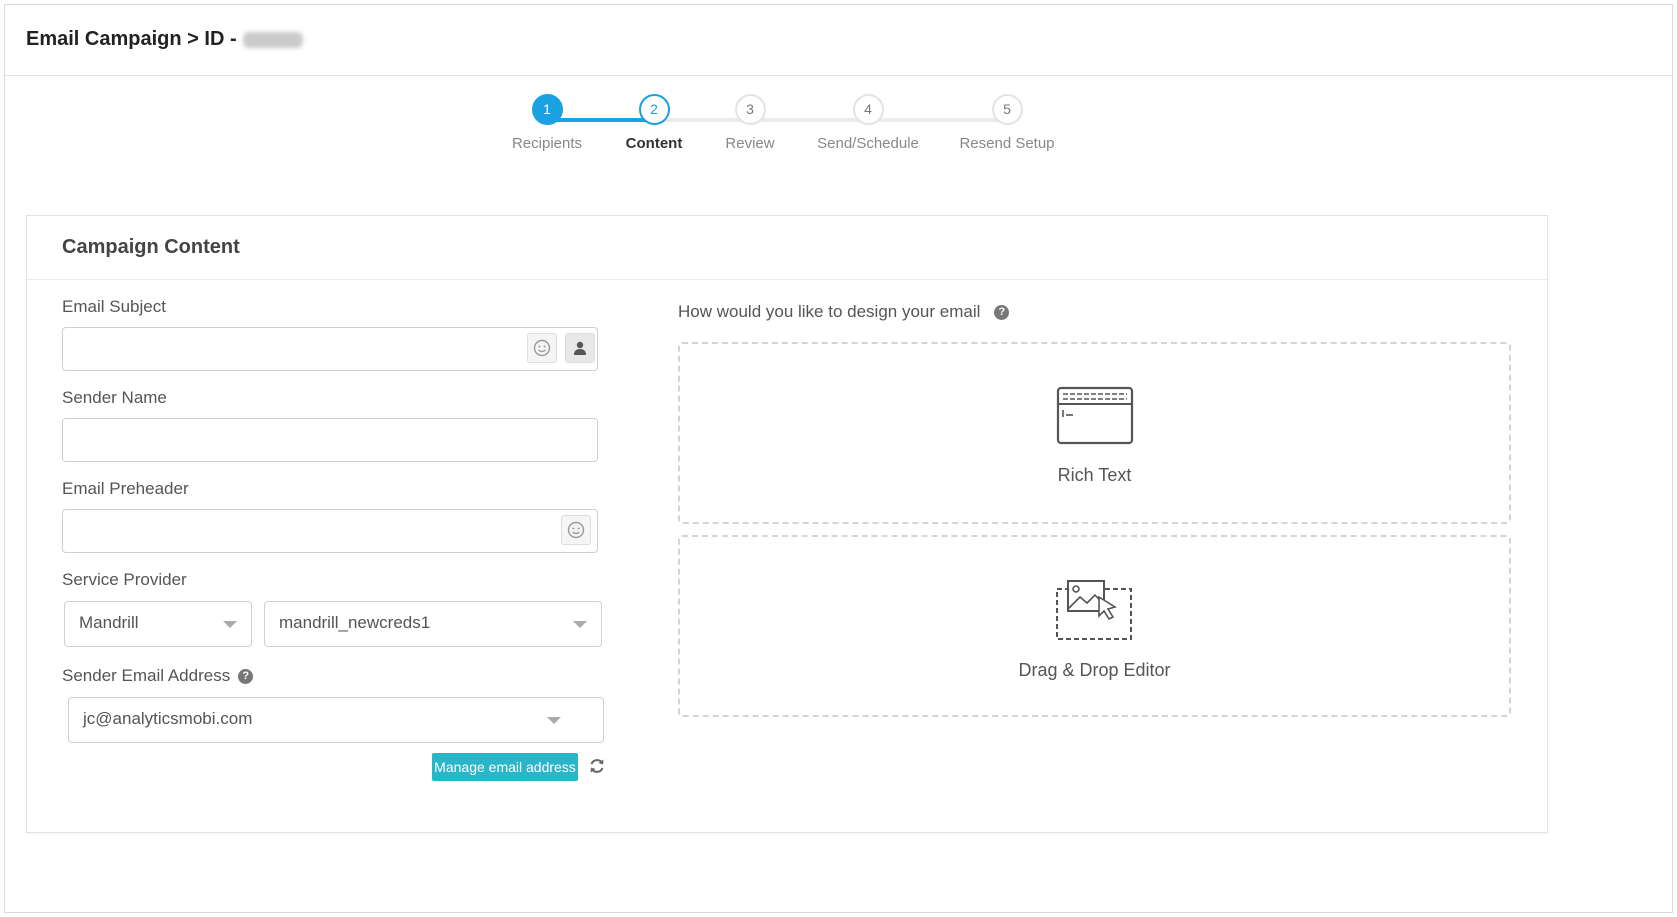  I want to click on email-preheader-label: Email Preheader, so click(125, 488).